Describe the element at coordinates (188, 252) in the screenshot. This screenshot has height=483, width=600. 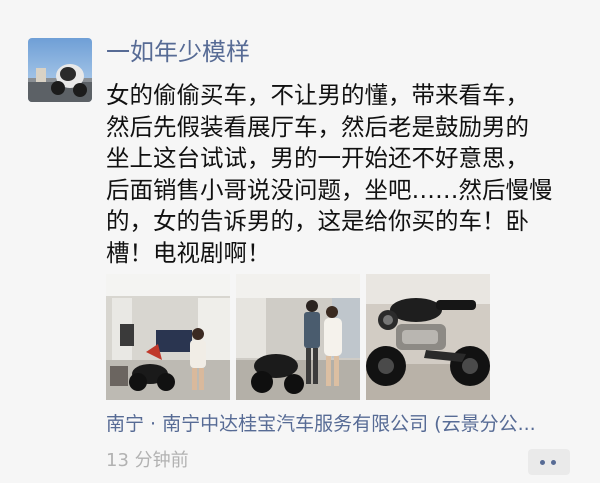
I see `content-line: 槽！电视剧啊！` at that location.